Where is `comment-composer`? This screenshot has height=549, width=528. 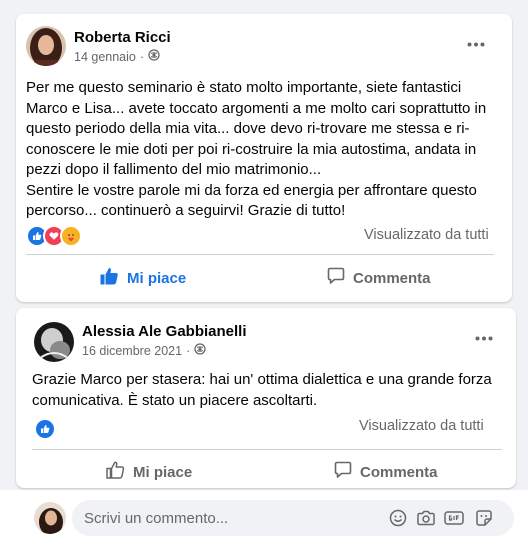
comment-composer is located at coordinates (264, 519).